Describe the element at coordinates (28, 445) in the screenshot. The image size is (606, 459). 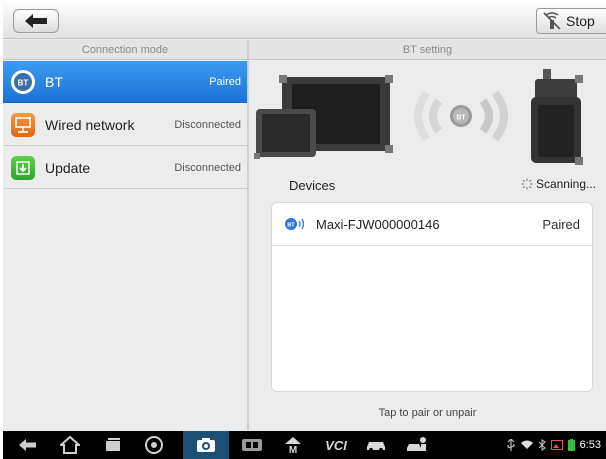
I see `nav-back-icon` at that location.